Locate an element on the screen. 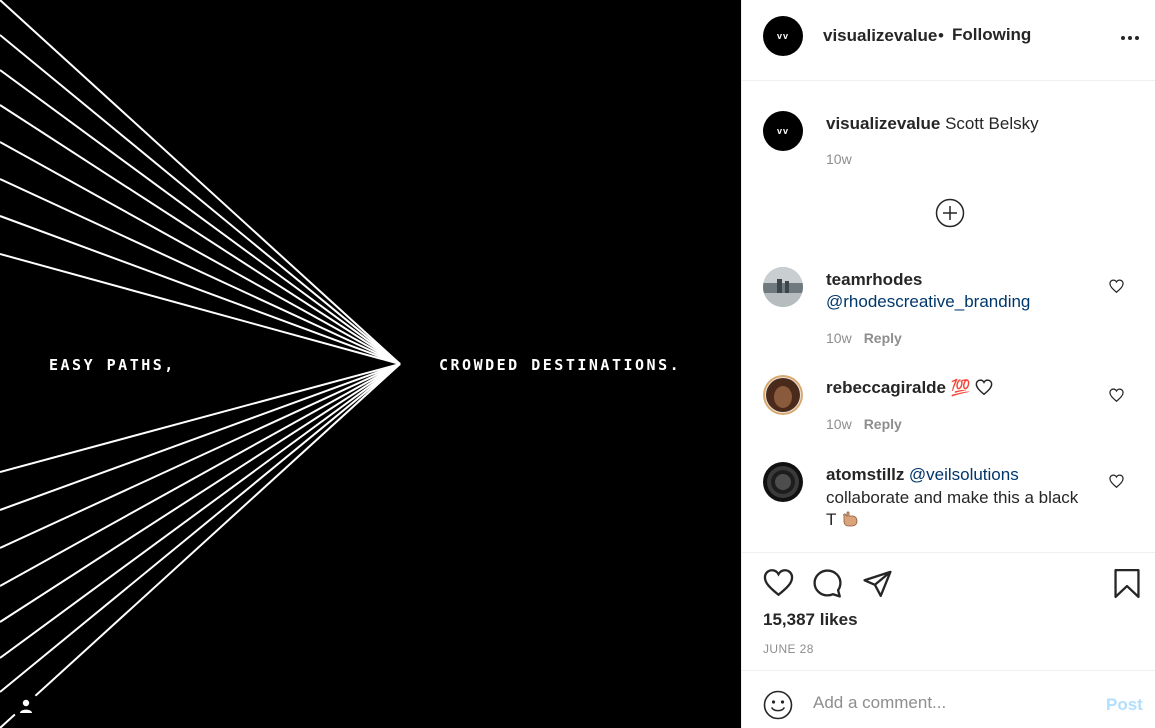  comment-body: rebeccagiralde 💯 is located at coordinates (909, 388).